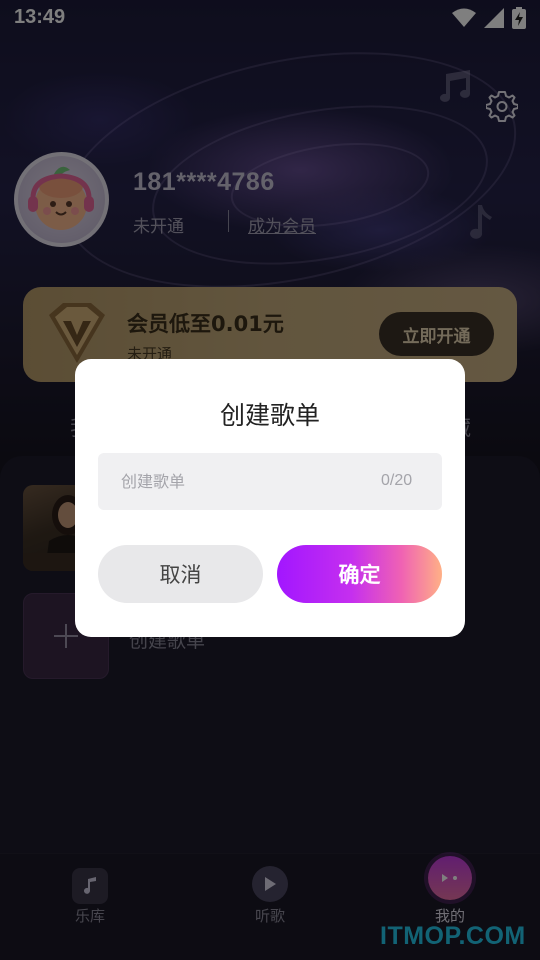 The width and height of the screenshot is (540, 960). Describe the element at coordinates (180, 574) in the screenshot. I see `cancel-button: 取消` at that location.